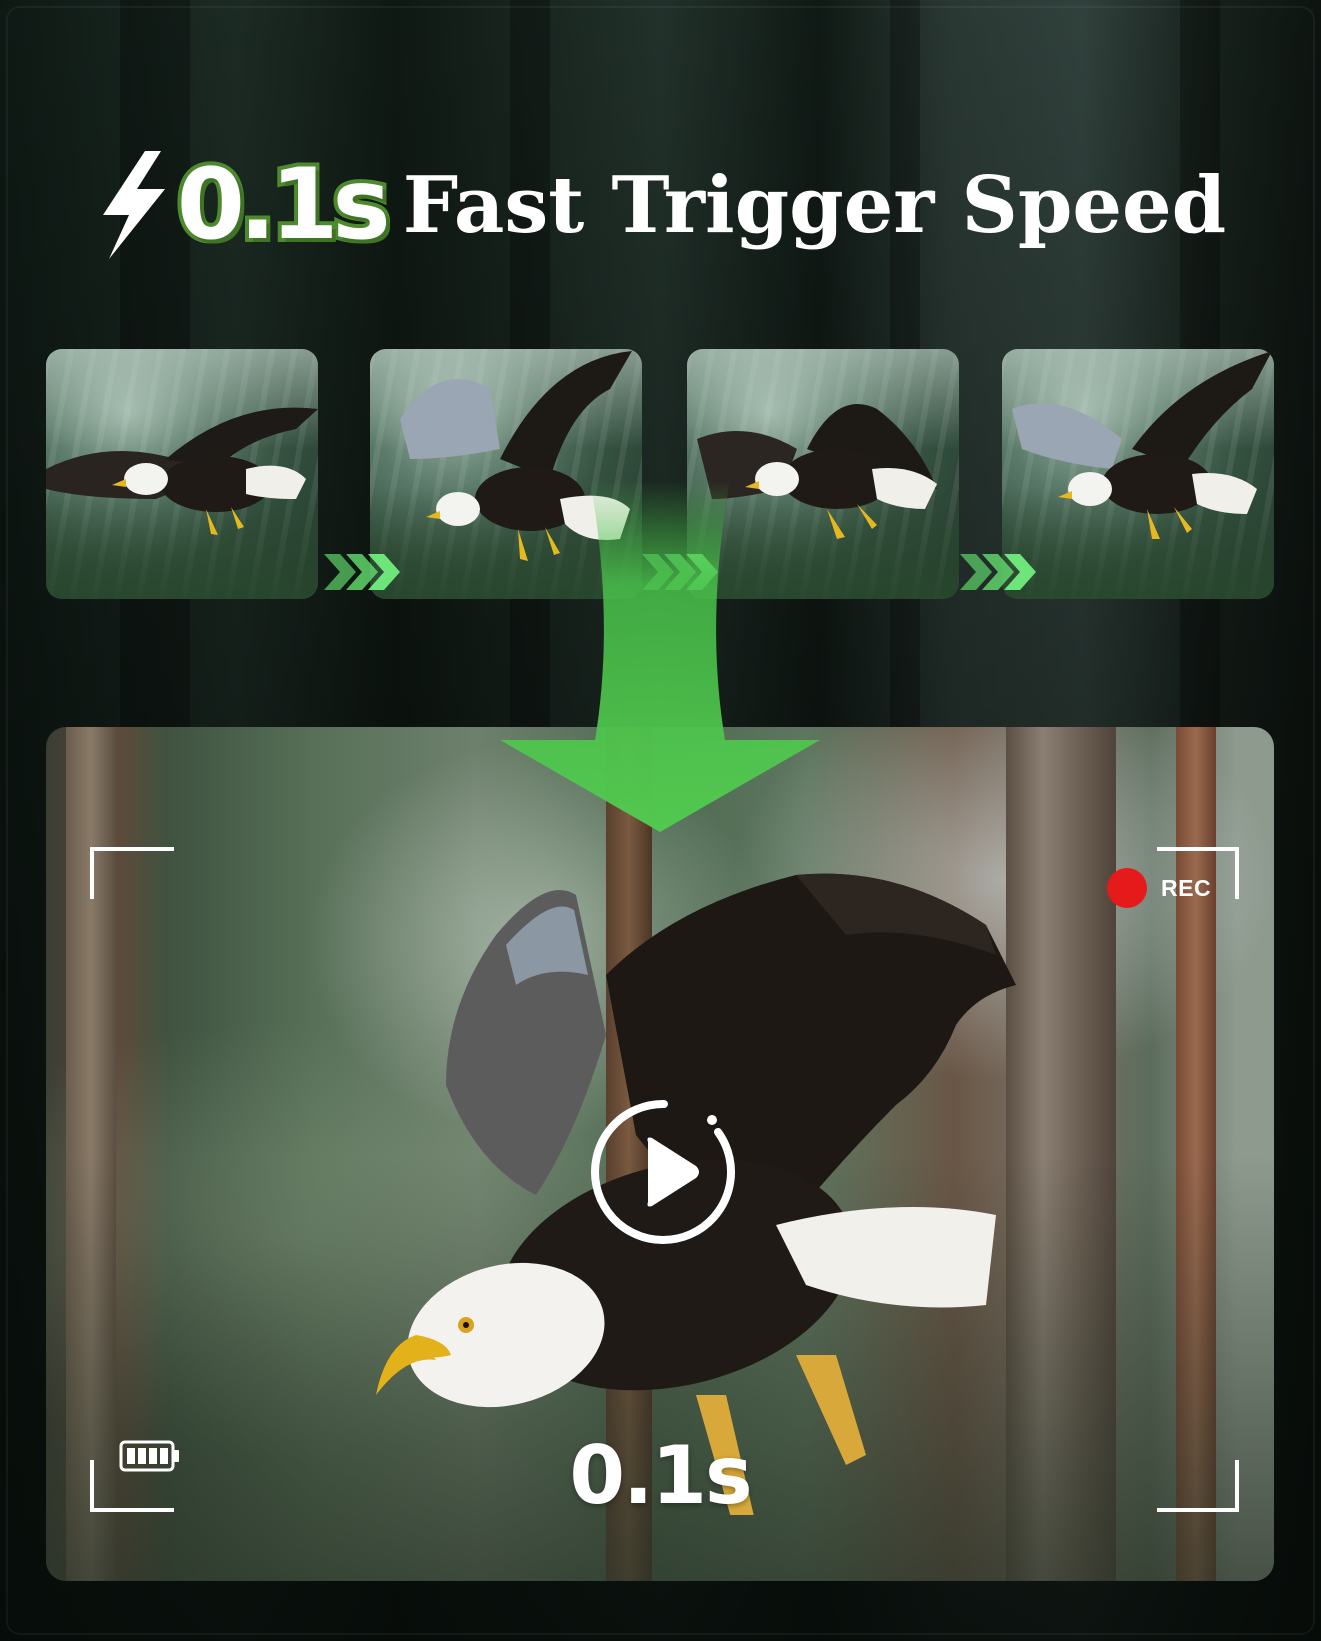 Image resolution: width=1321 pixels, height=1641 pixels. Describe the element at coordinates (1159, 888) in the screenshot. I see `rec-indicator: REC` at that location.